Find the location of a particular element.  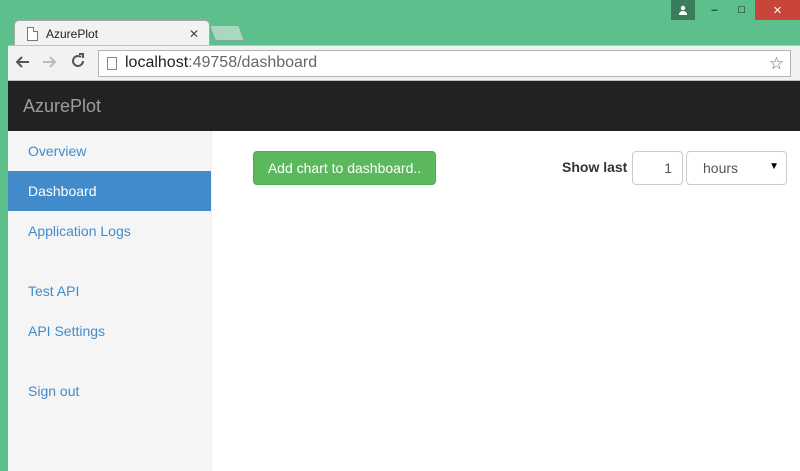

time-unit-value: hours is located at coordinates (721, 168).